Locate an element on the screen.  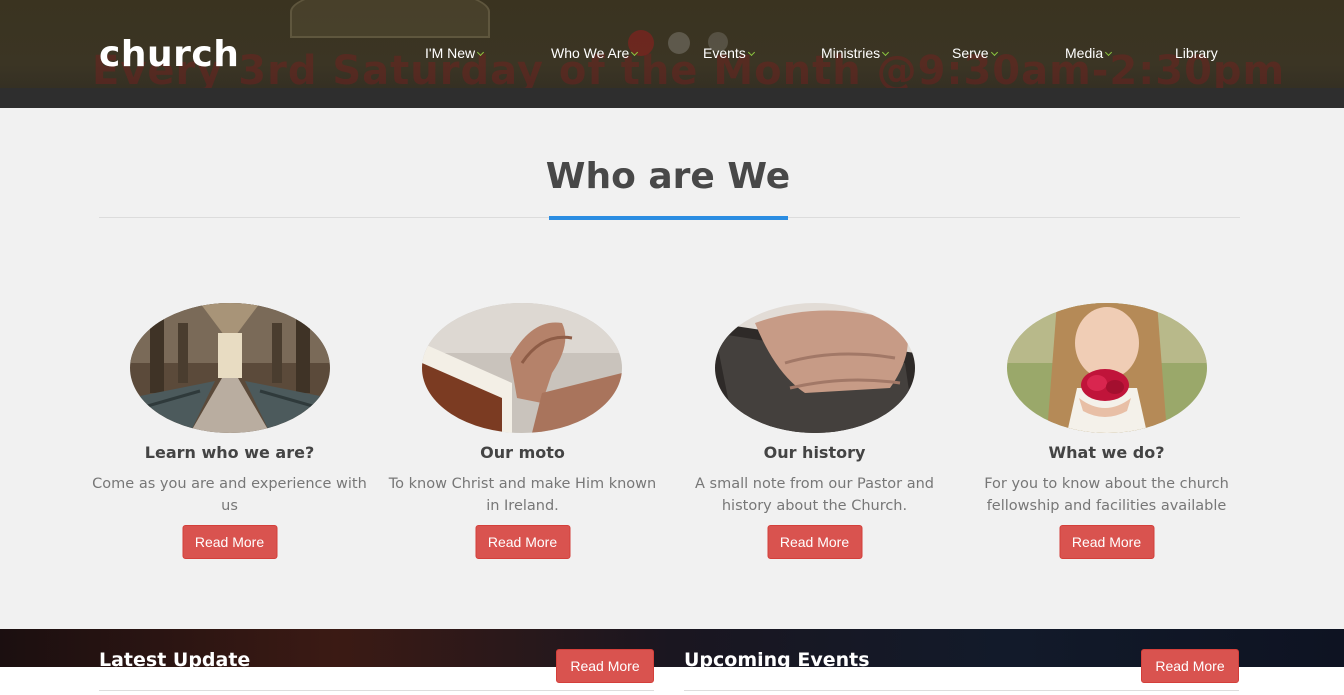
nav-item-label: I'M New is located at coordinates (450, 53).